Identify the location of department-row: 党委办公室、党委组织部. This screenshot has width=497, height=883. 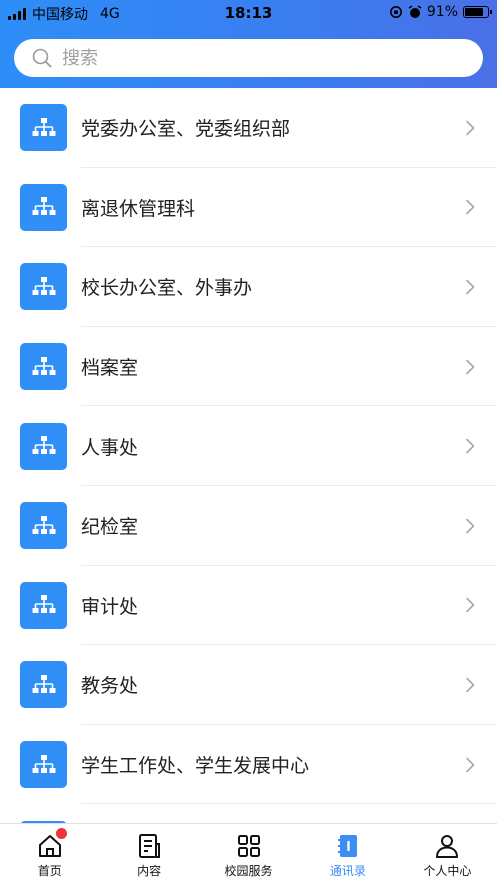
(248, 128).